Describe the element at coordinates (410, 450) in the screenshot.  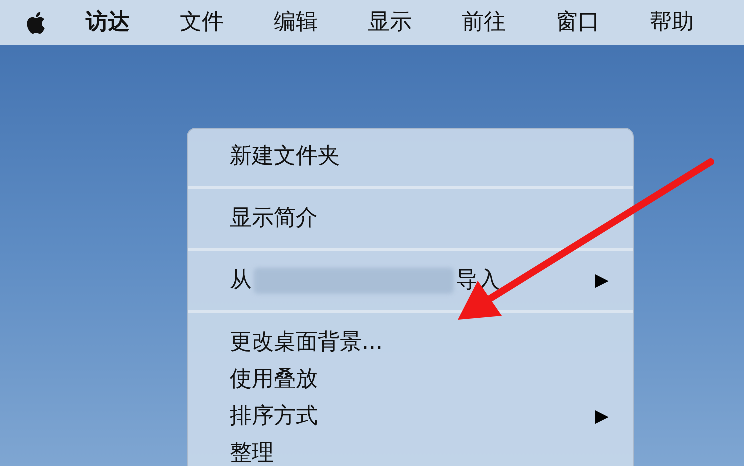
I see `menu-item: 整理` at that location.